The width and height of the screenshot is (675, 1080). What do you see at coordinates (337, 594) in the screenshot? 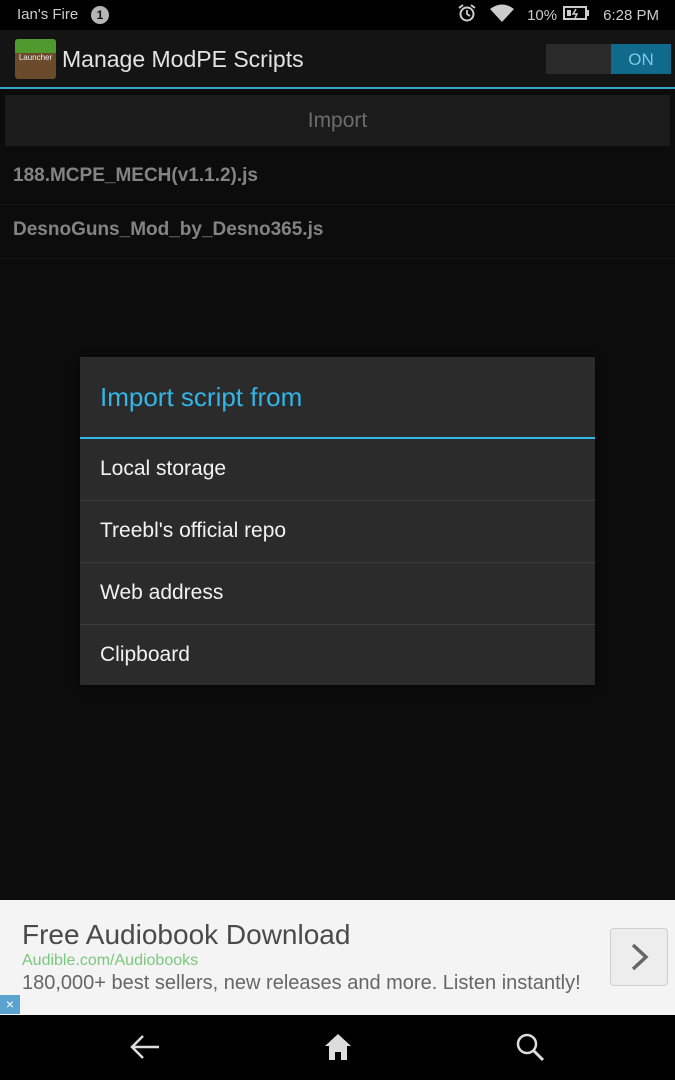
I see `option-web-address: Web address` at bounding box center [337, 594].